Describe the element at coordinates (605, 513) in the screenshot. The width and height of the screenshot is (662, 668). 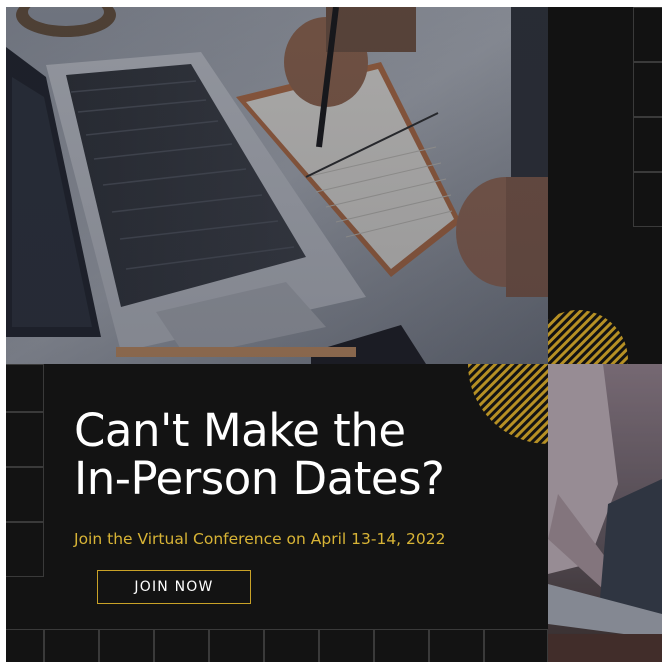
I see `person-laptop-photo` at that location.